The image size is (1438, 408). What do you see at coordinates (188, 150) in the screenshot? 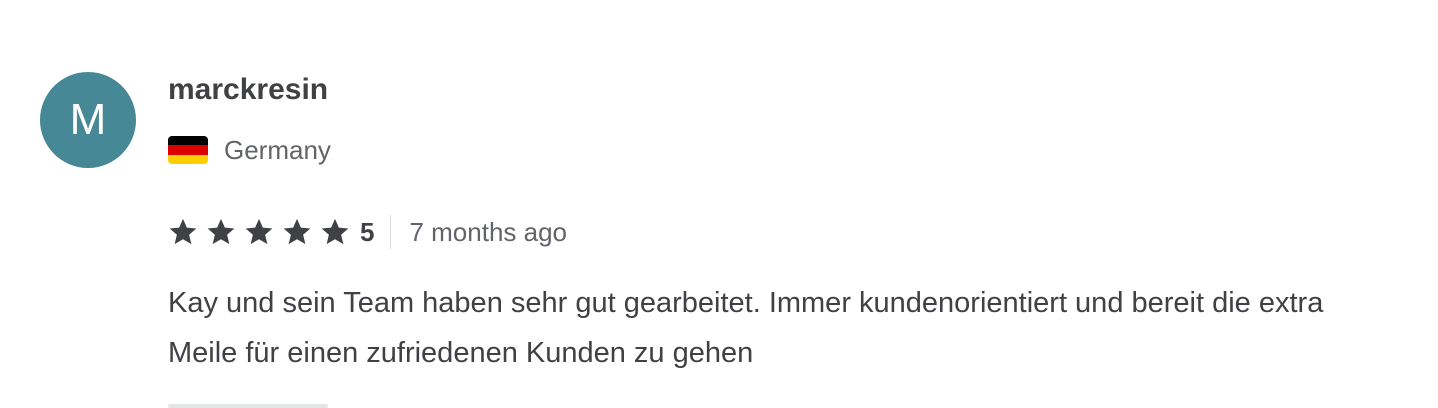
I see `germany-flag-icon` at bounding box center [188, 150].